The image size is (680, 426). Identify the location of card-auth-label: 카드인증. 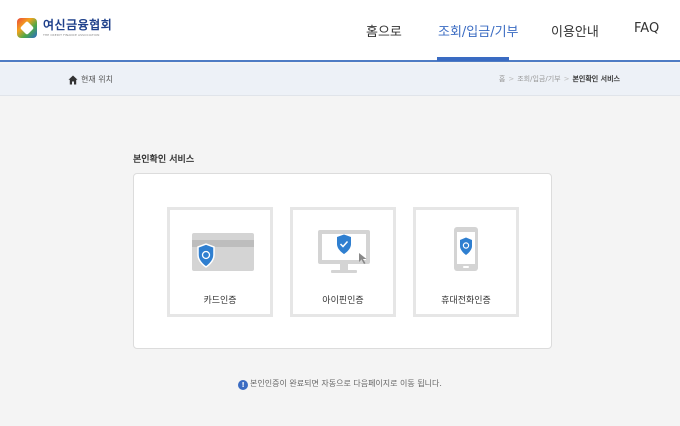
(220, 301).